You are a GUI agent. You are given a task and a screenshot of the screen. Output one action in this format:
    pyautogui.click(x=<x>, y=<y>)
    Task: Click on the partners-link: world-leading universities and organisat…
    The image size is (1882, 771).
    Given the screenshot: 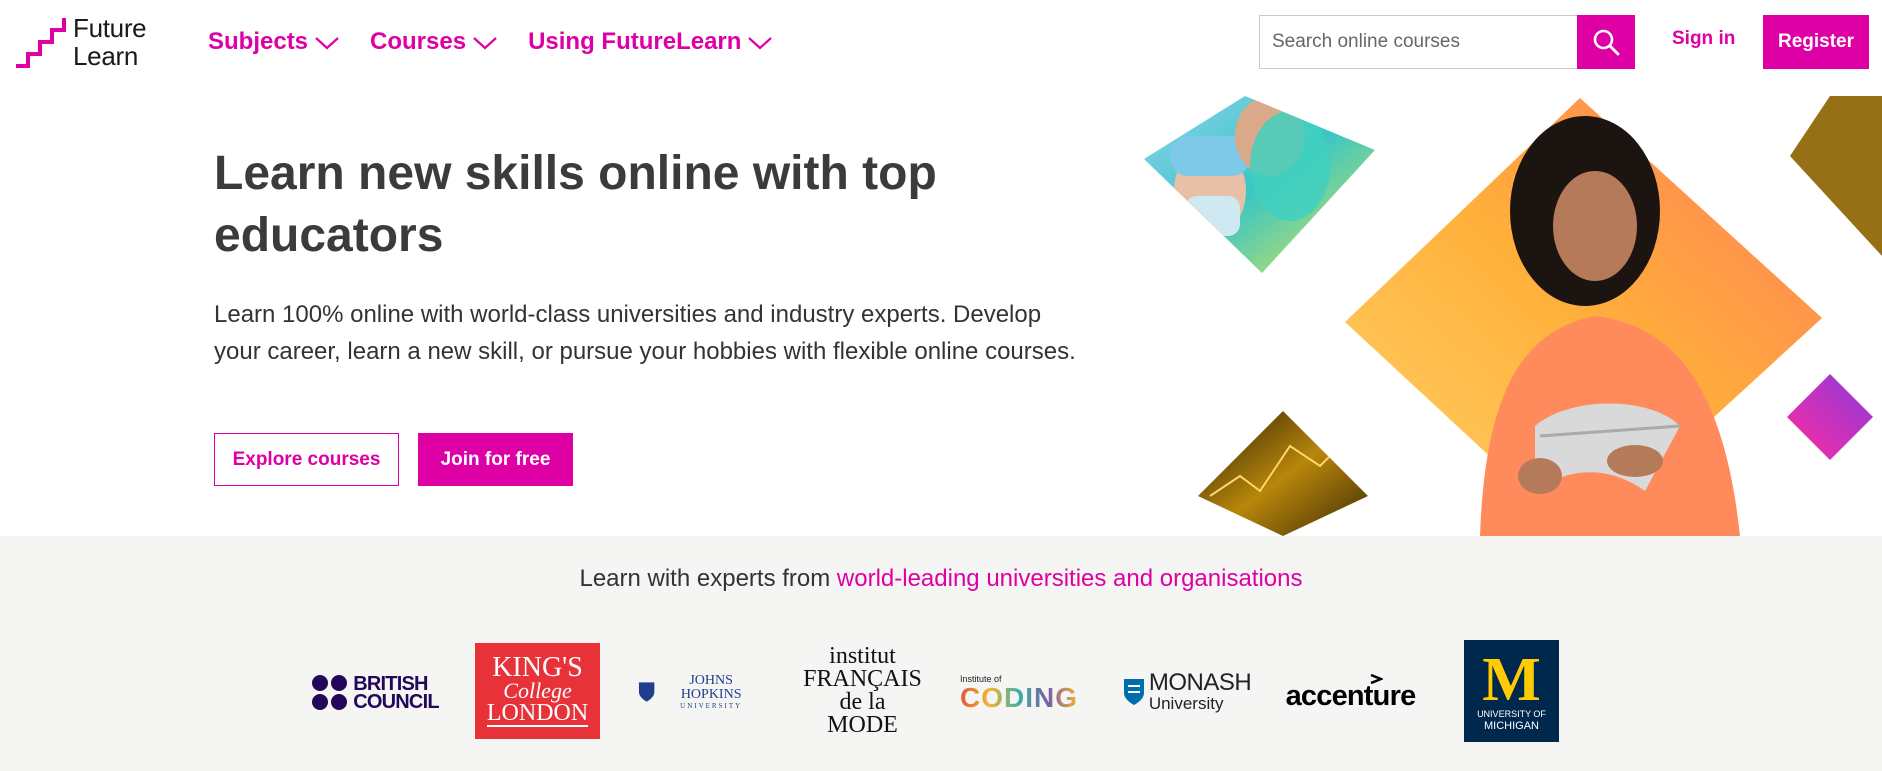 What is the action you would take?
    pyautogui.click(x=1070, y=578)
    